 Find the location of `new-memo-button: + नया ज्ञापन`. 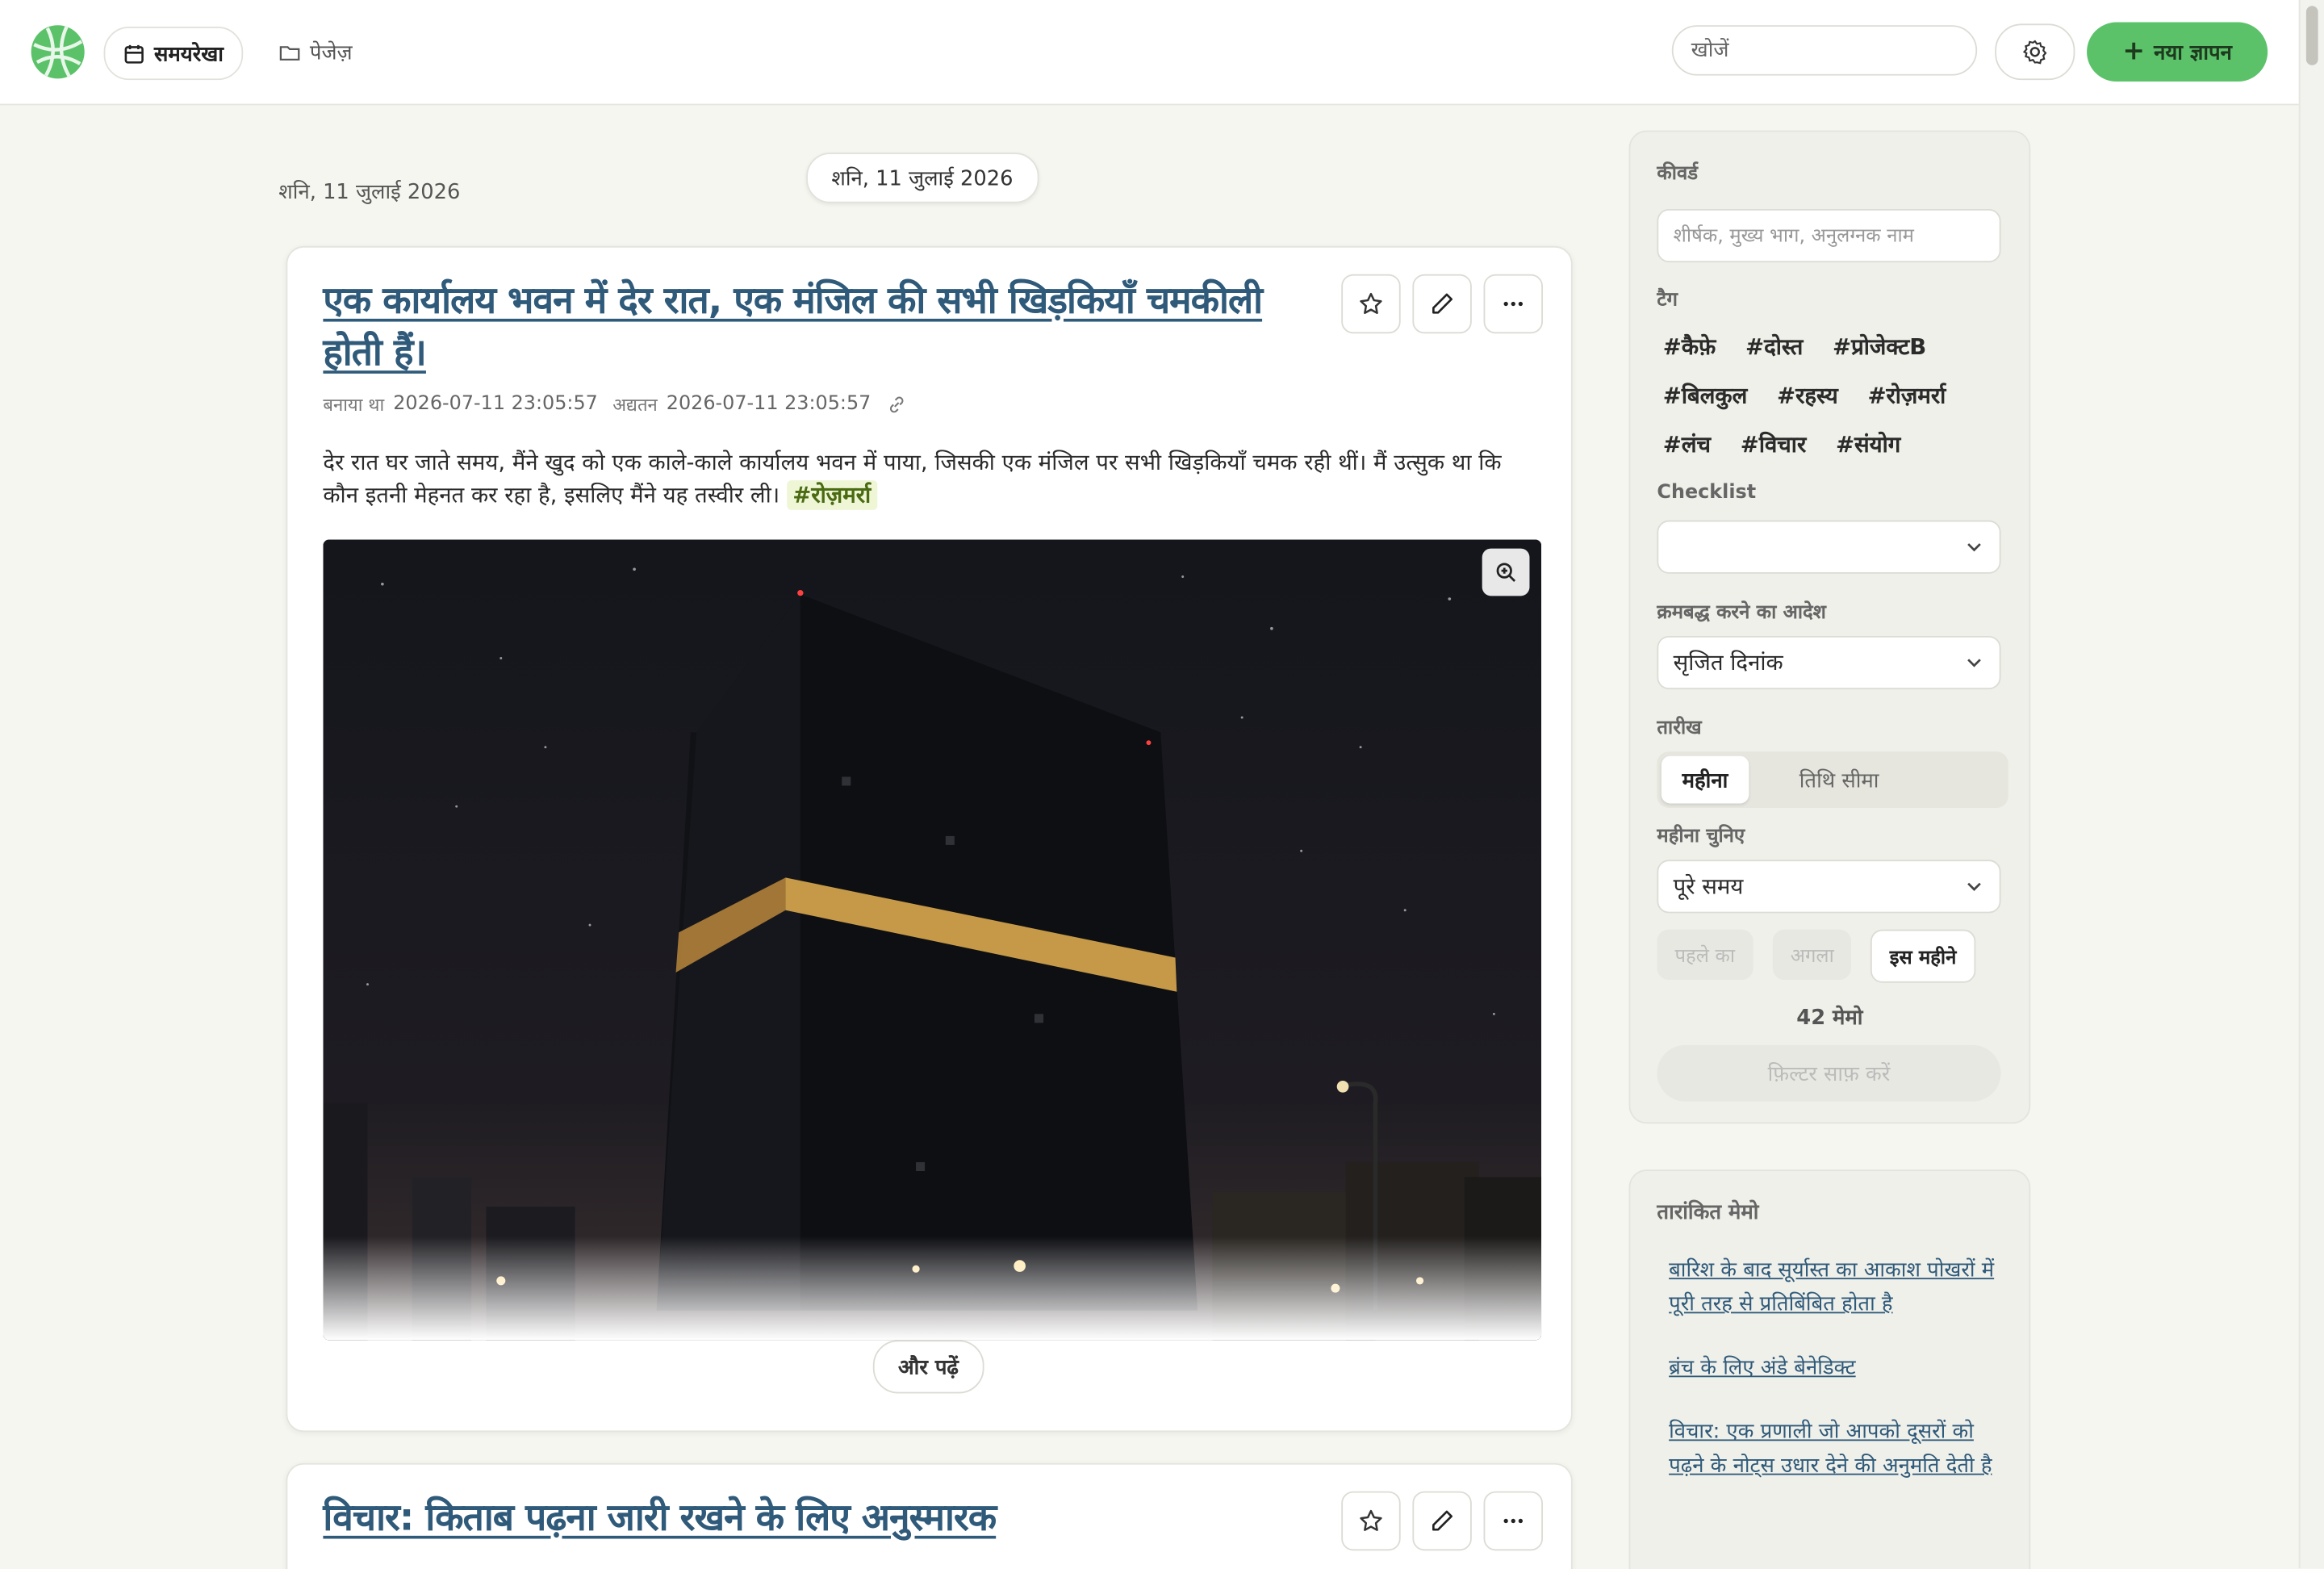

new-memo-button: + नया ज्ञापन is located at coordinates (2178, 52).